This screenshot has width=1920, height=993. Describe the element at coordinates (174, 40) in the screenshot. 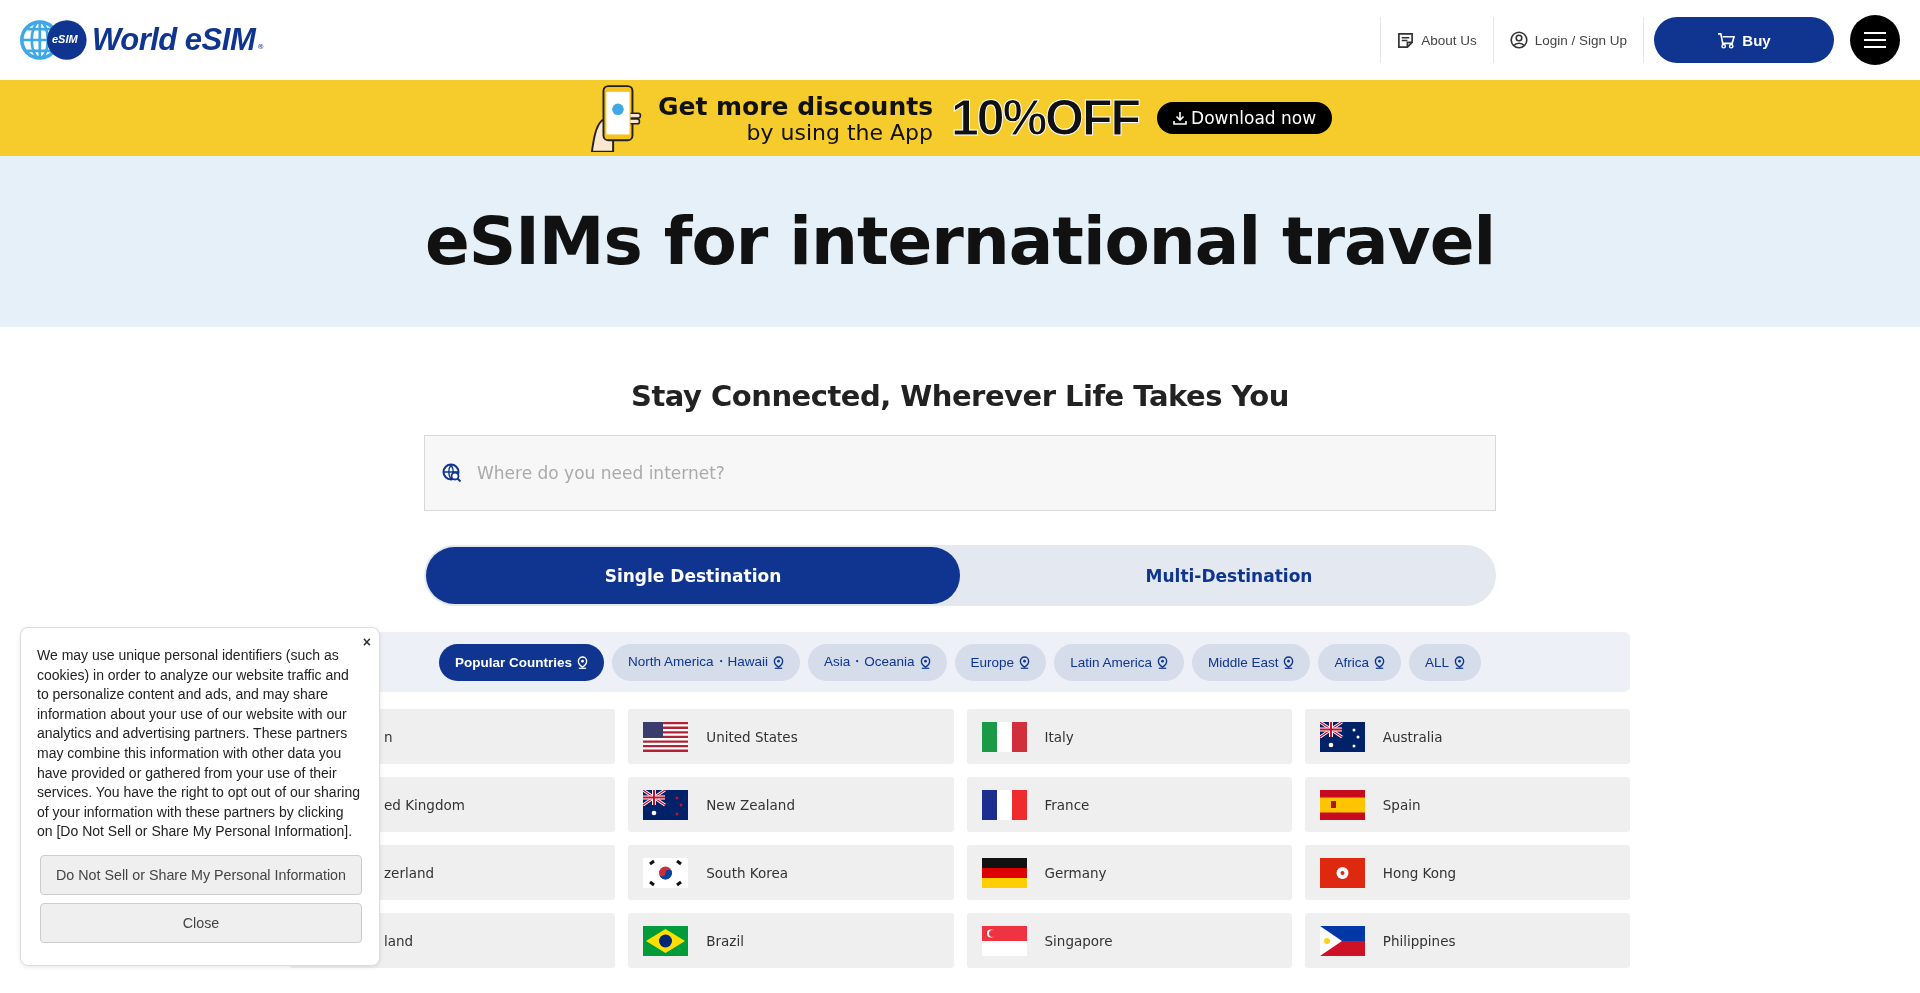

I see `logo-wordmark: World eSIM` at that location.